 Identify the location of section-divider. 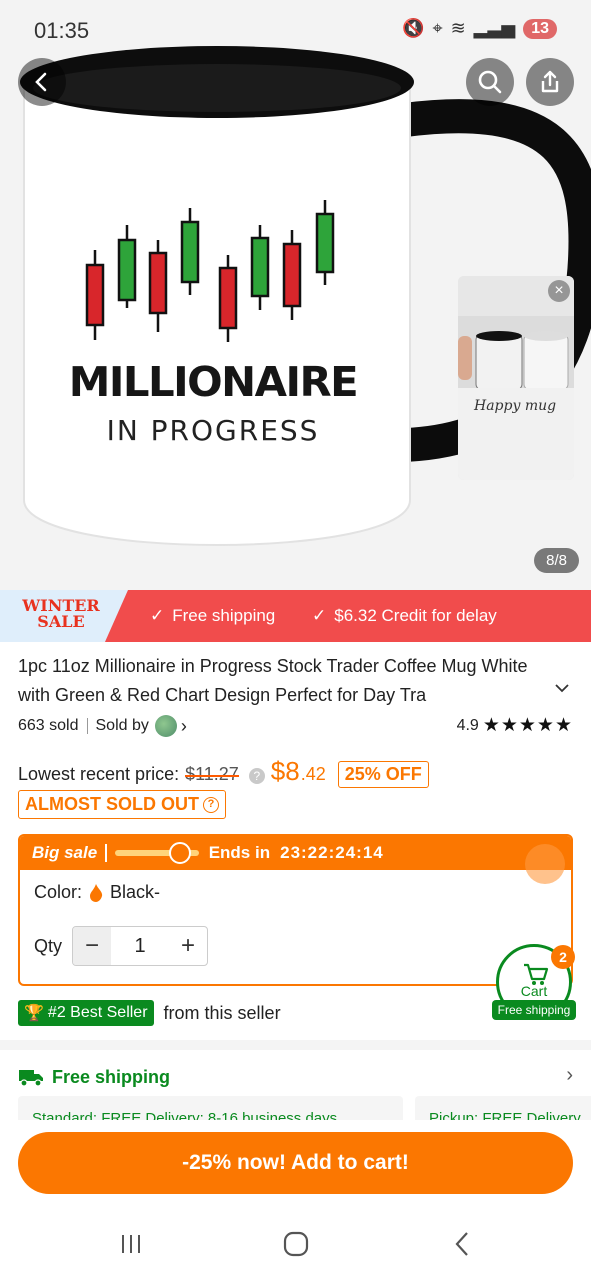
(295, 1045).